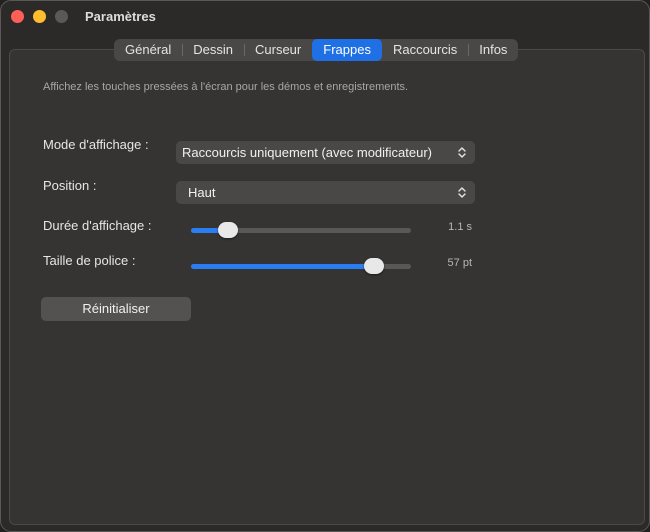 This screenshot has width=650, height=532. I want to click on position-label: Position :, so click(70, 185).